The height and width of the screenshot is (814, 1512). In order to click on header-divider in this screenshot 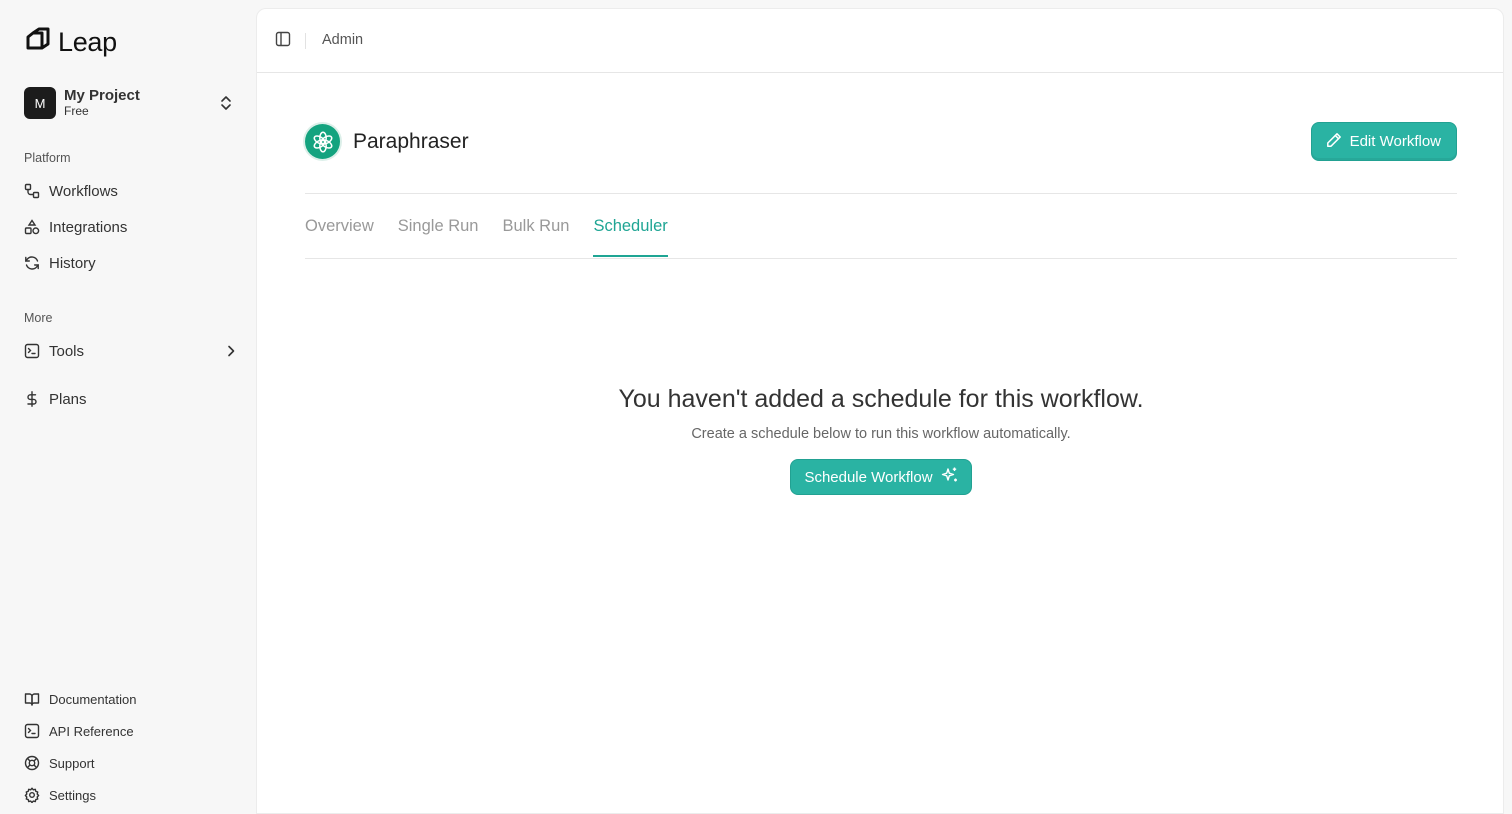, I will do `click(881, 193)`.